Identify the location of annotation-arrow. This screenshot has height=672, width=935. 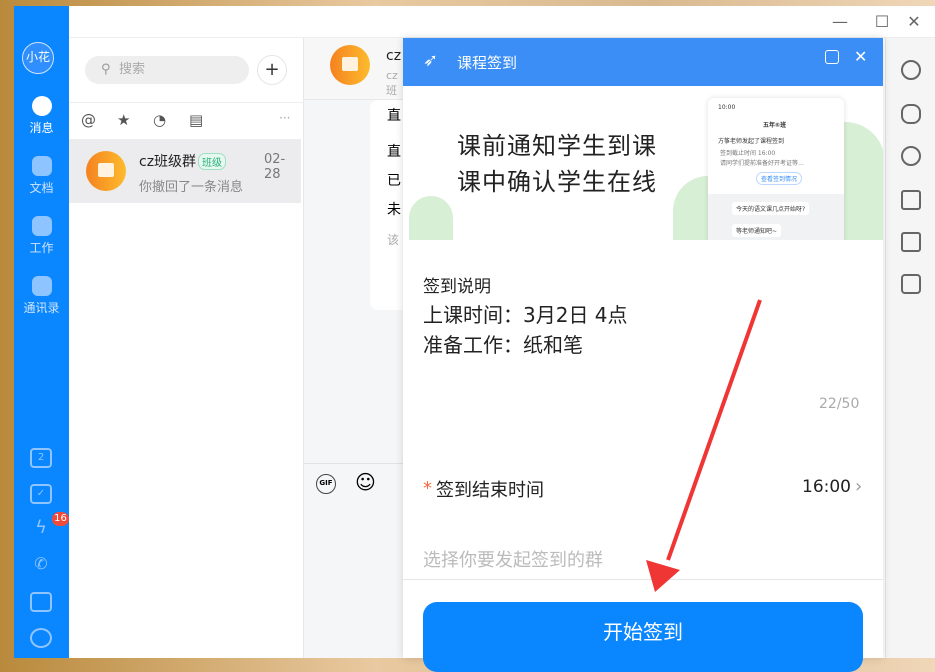
(704, 445).